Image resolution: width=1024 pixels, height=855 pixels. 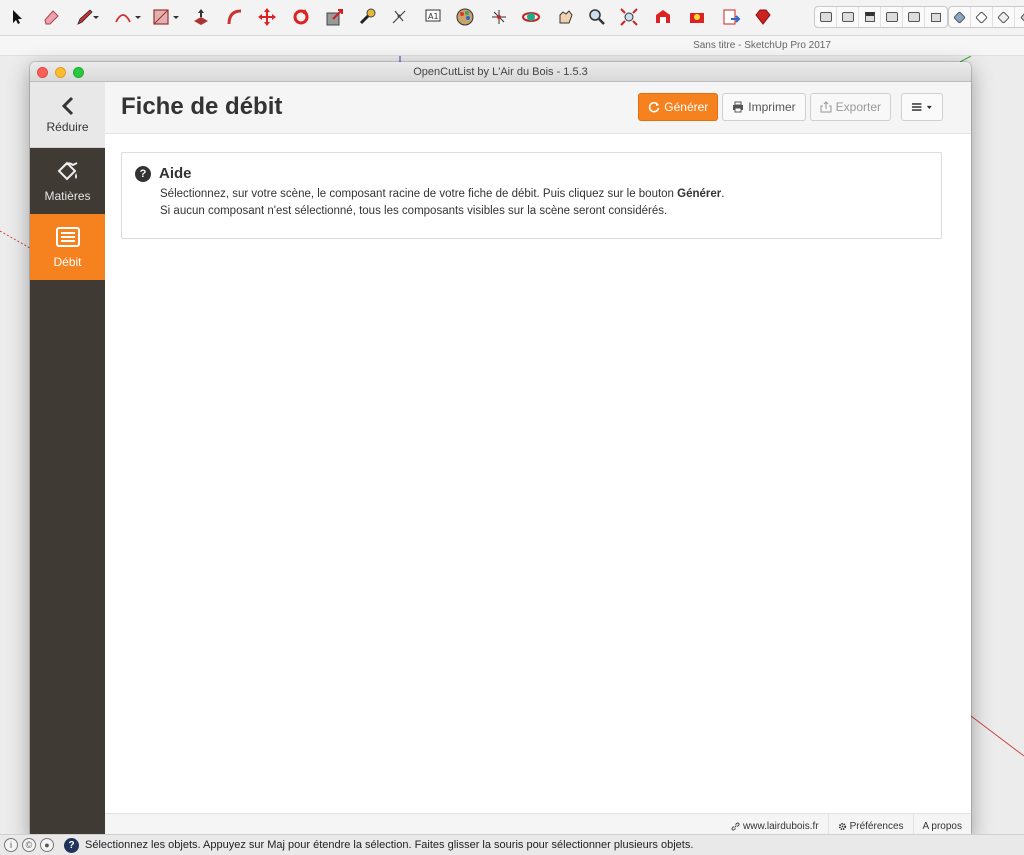 What do you see at coordinates (663, 17) in the screenshot?
I see `warehouse-icon` at bounding box center [663, 17].